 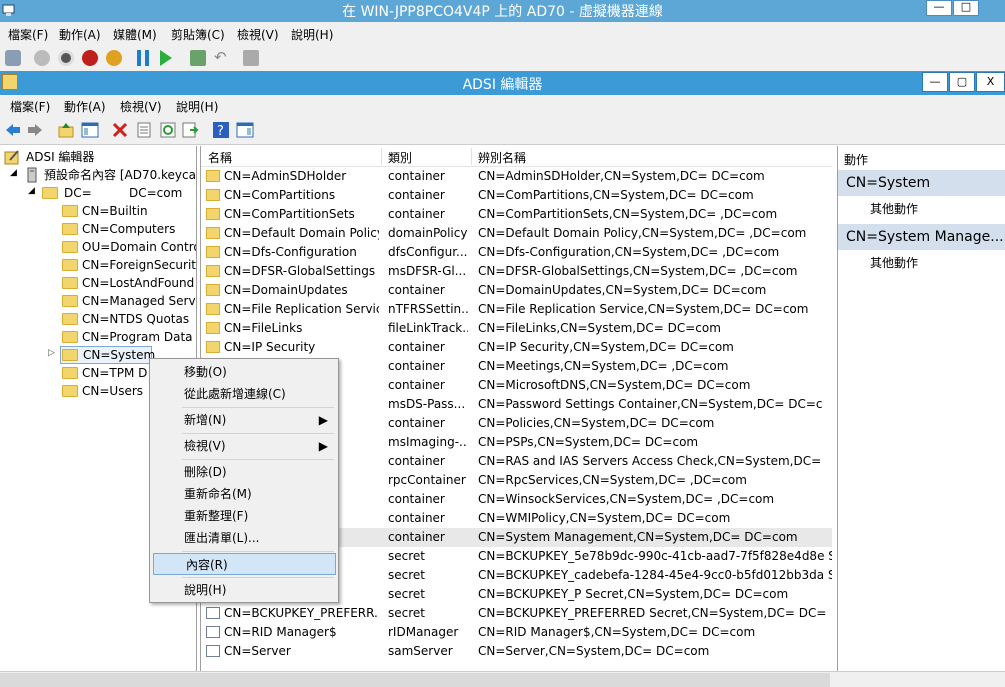 I want to click on cell-name: CN=Default Domain Policy, so click(x=301, y=233).